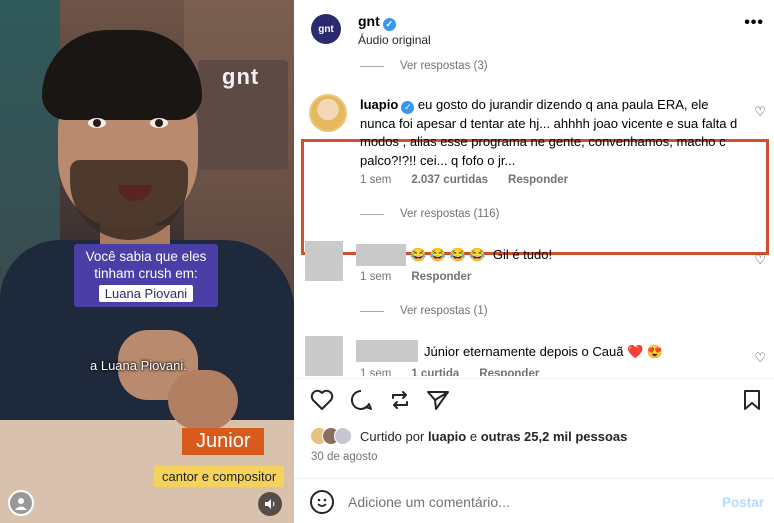 The width and height of the screenshot is (774, 523). I want to click on comment-emojis: ❤️ 😍, so click(645, 351).